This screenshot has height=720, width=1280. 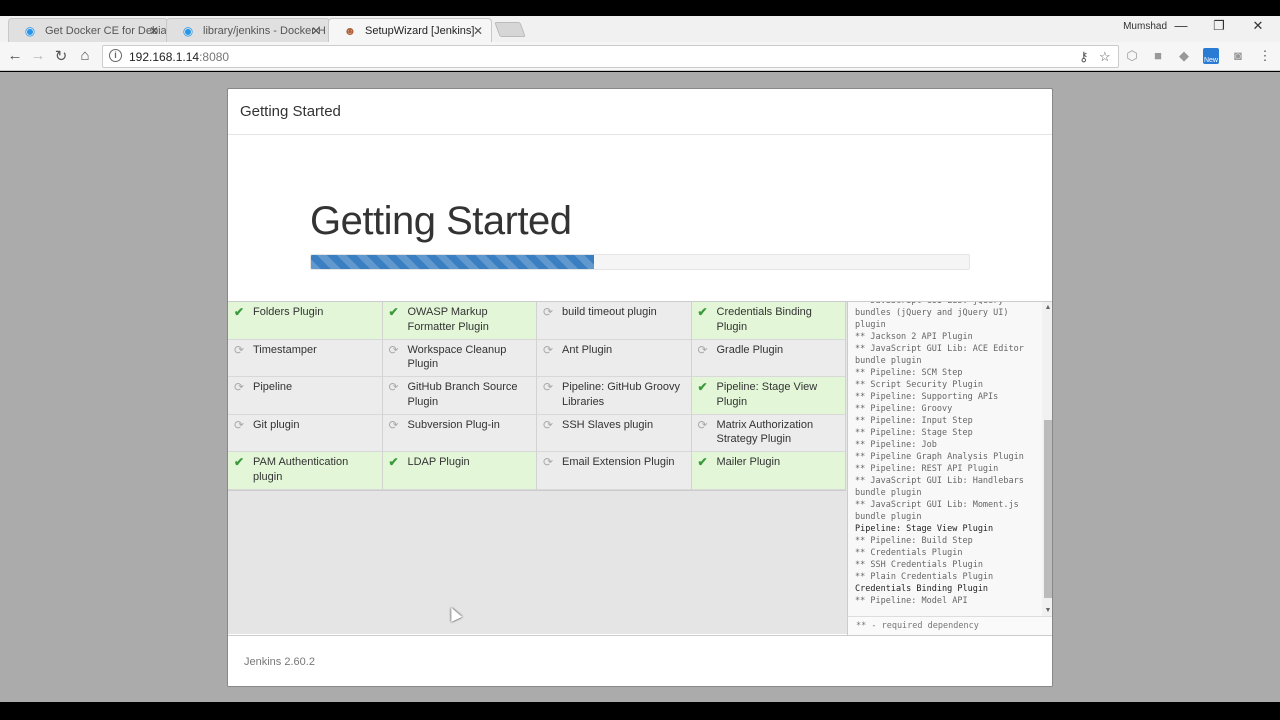 What do you see at coordinates (85, 55) in the screenshot?
I see `home-icon: ⌂` at bounding box center [85, 55].